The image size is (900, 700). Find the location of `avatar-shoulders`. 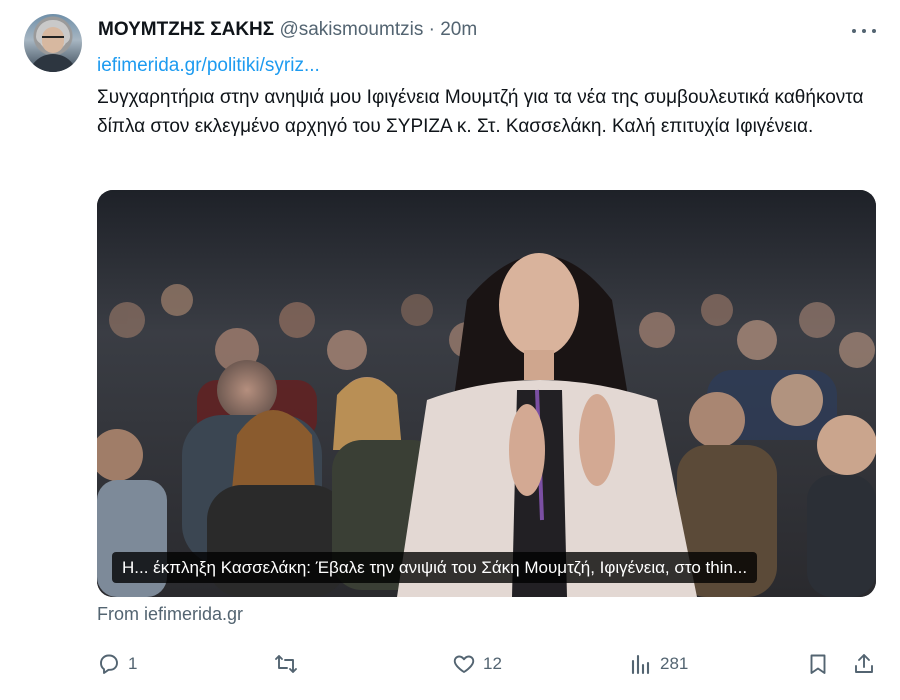

avatar-shoulders is located at coordinates (53, 63).